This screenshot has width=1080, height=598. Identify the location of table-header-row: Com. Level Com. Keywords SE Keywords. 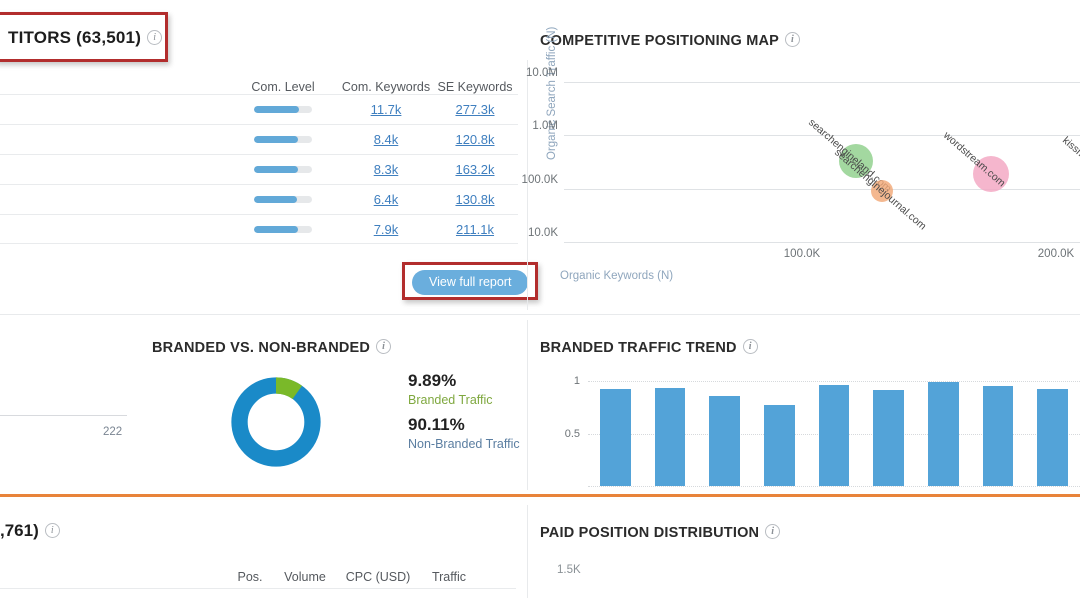
(259, 81).